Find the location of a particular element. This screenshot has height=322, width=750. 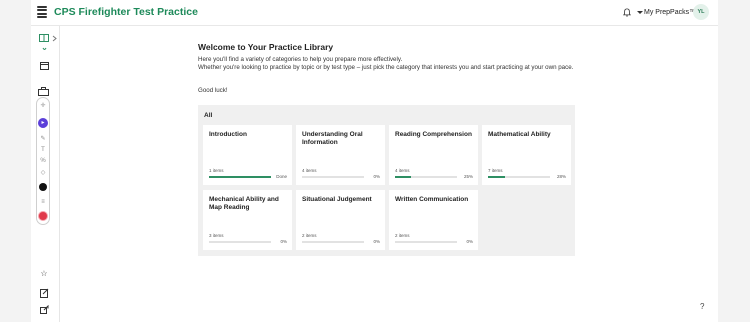

good-luck-text: Good luck! is located at coordinates (213, 90).